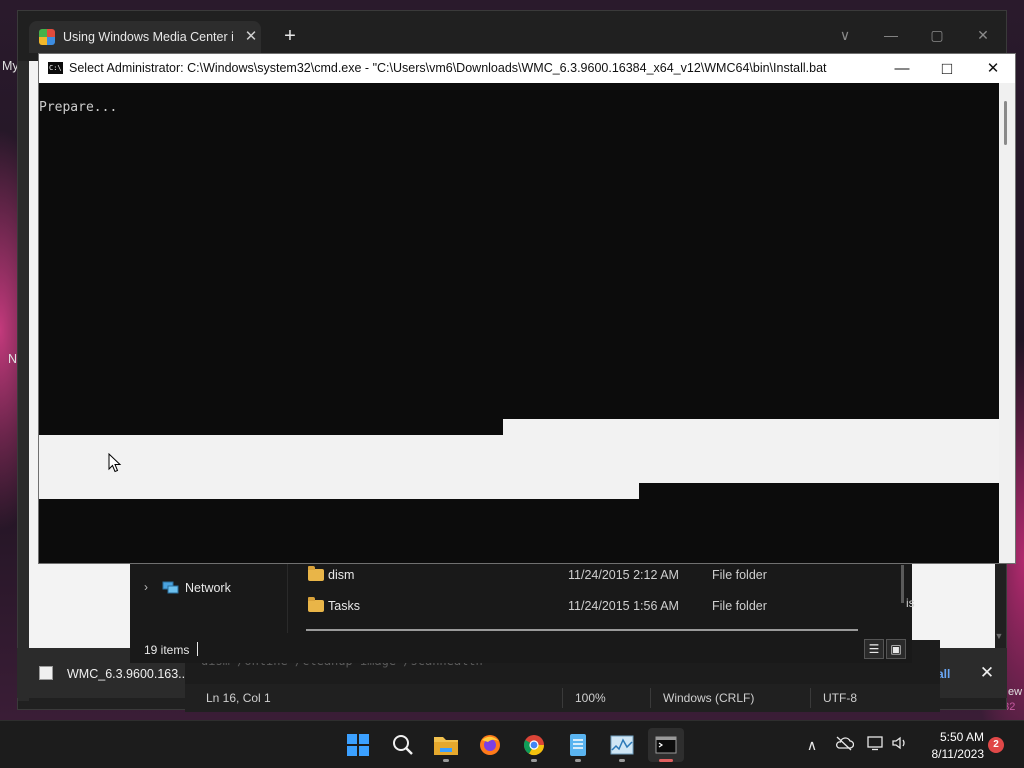 Image resolution: width=1024 pixels, height=768 pixels. I want to click on tab-search-chevron-icon: ∨, so click(845, 35).